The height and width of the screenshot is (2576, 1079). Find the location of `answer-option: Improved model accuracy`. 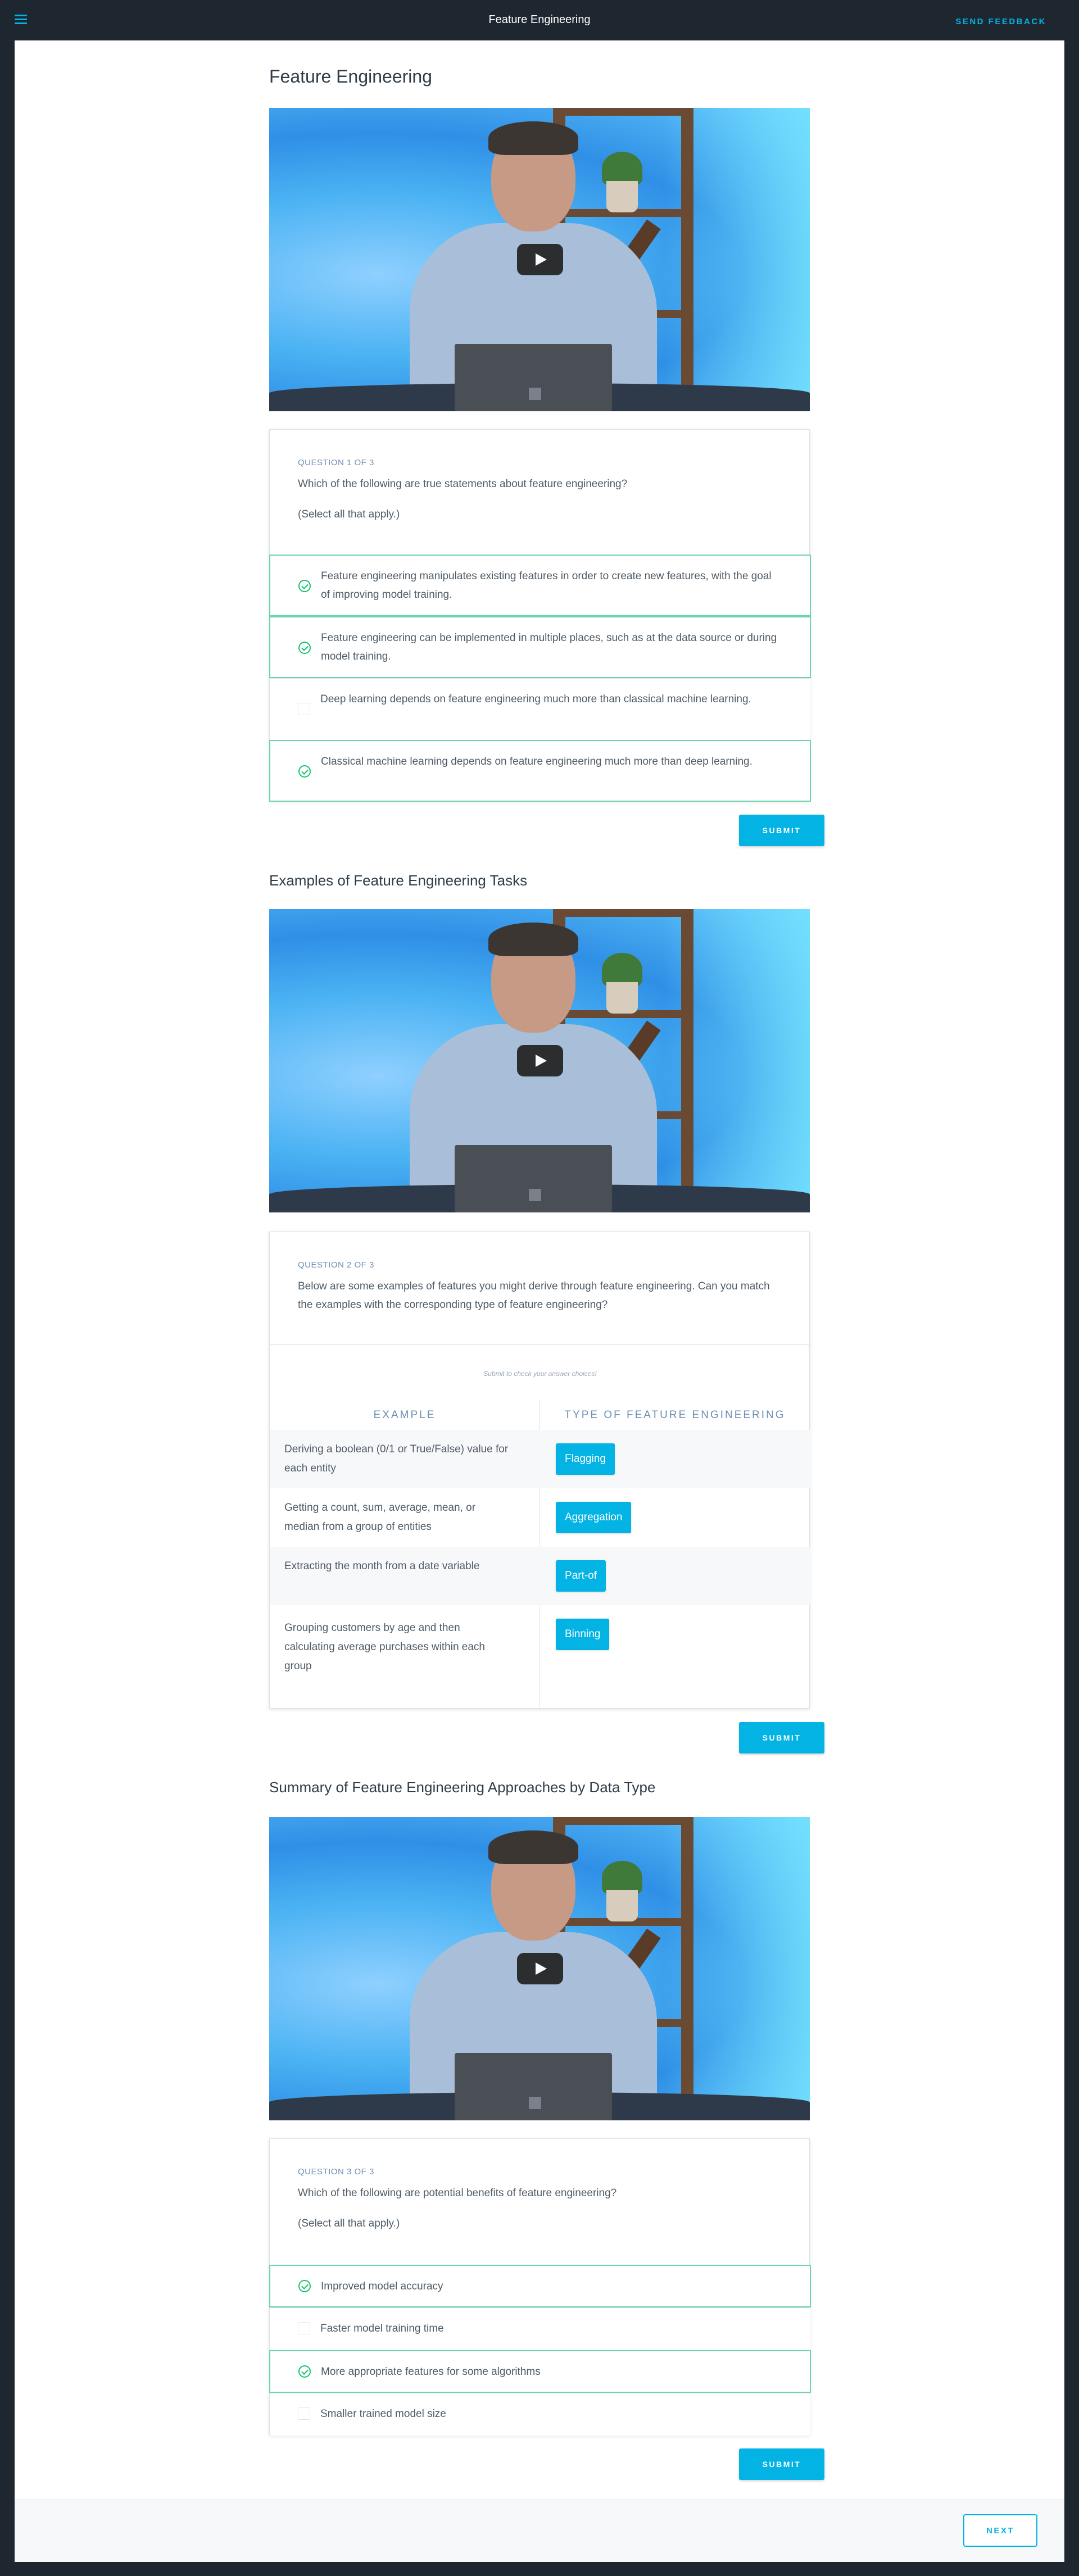

answer-option: Improved model accuracy is located at coordinates (540, 2286).